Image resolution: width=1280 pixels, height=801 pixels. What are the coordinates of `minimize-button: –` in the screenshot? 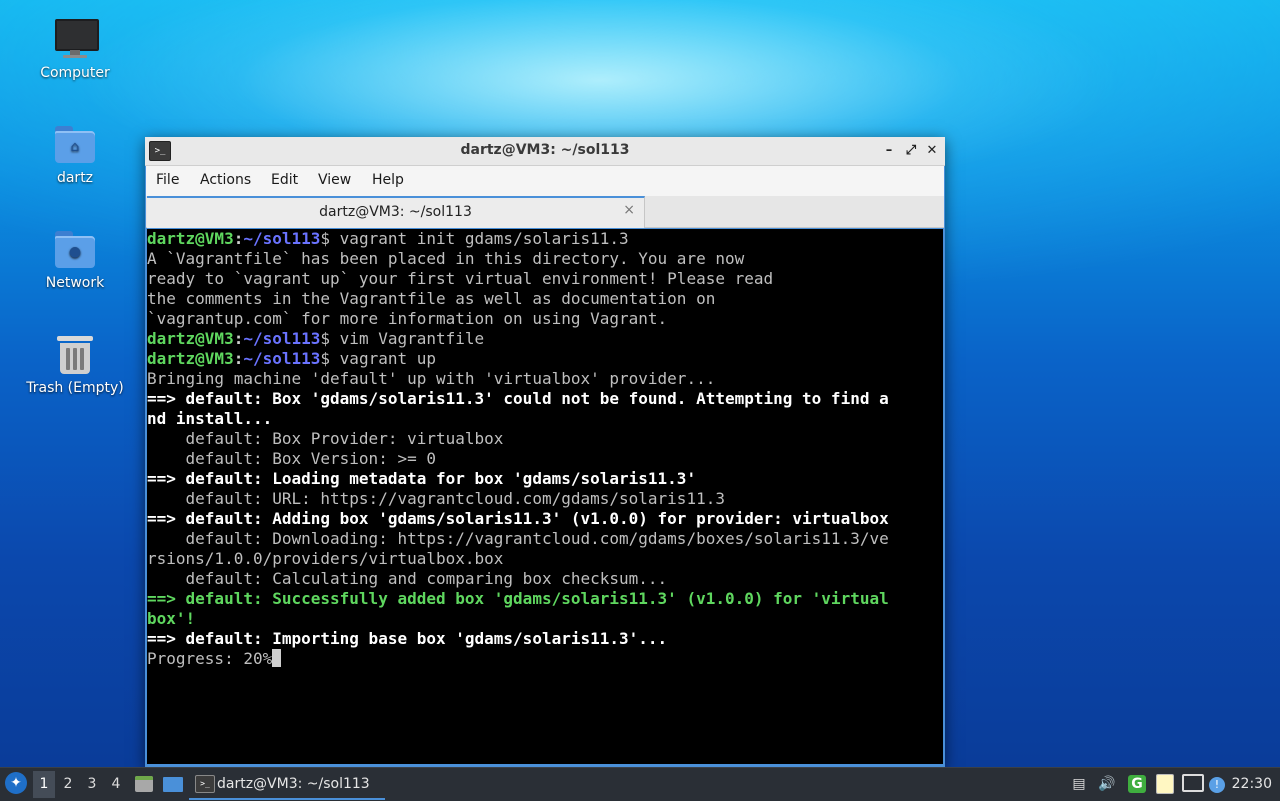 It's located at (889, 151).